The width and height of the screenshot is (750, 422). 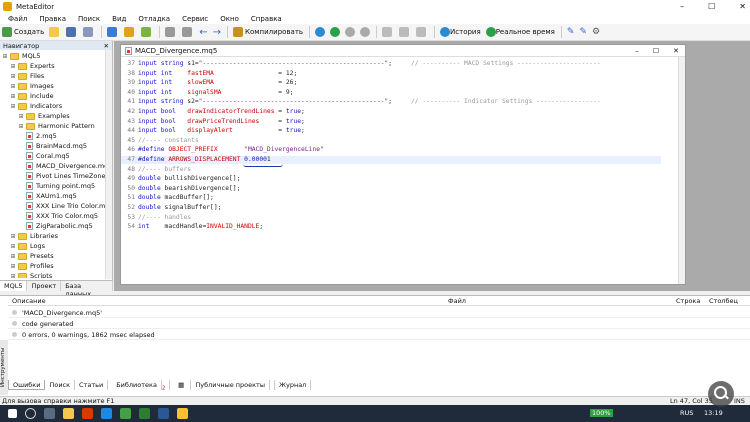 What do you see at coordinates (87, 413) in the screenshot?
I see `powerpoint-icon` at bounding box center [87, 413].